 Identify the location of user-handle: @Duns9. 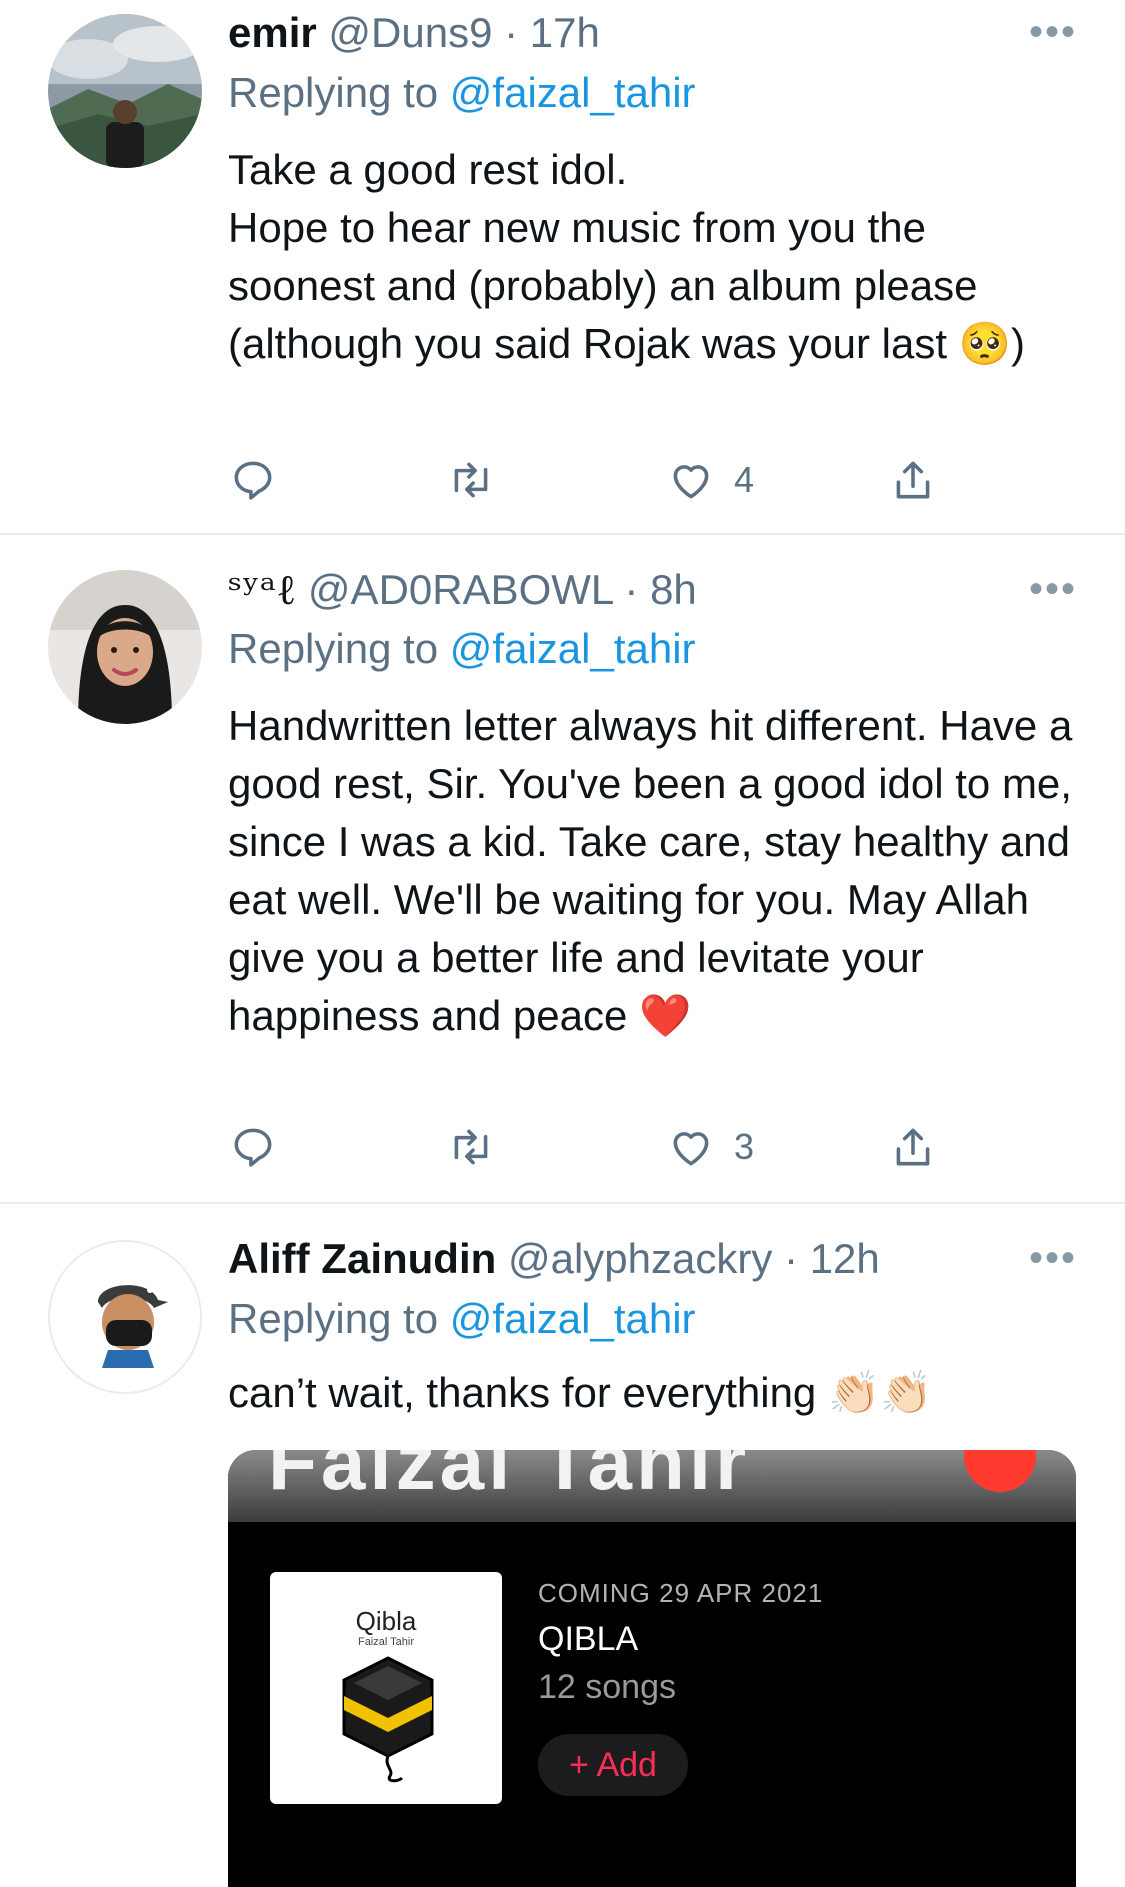
(410, 32).